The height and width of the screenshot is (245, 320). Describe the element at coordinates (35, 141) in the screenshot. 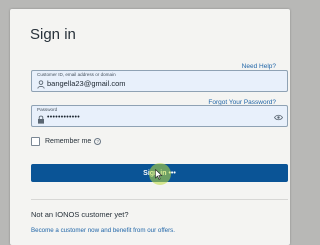

I see `remember-me-checkbox` at that location.